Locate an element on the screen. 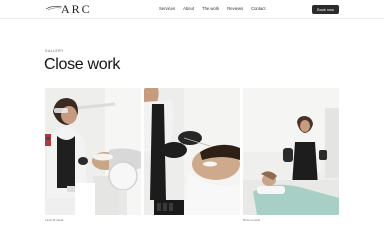  nav-link-about: About is located at coordinates (188, 9).